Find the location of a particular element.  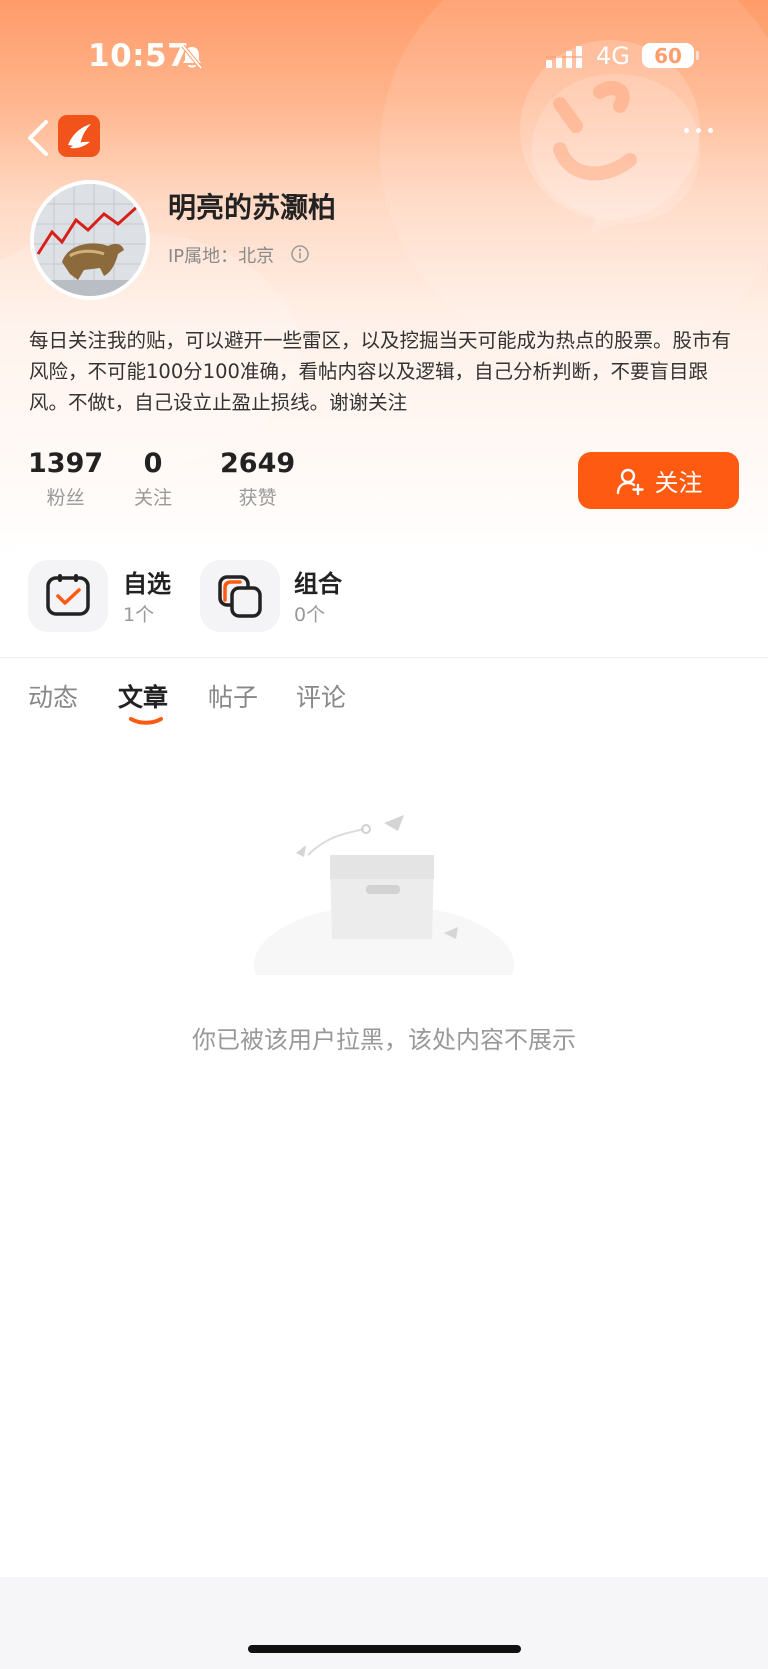

tab-comments: 评论 is located at coordinates (321, 696).